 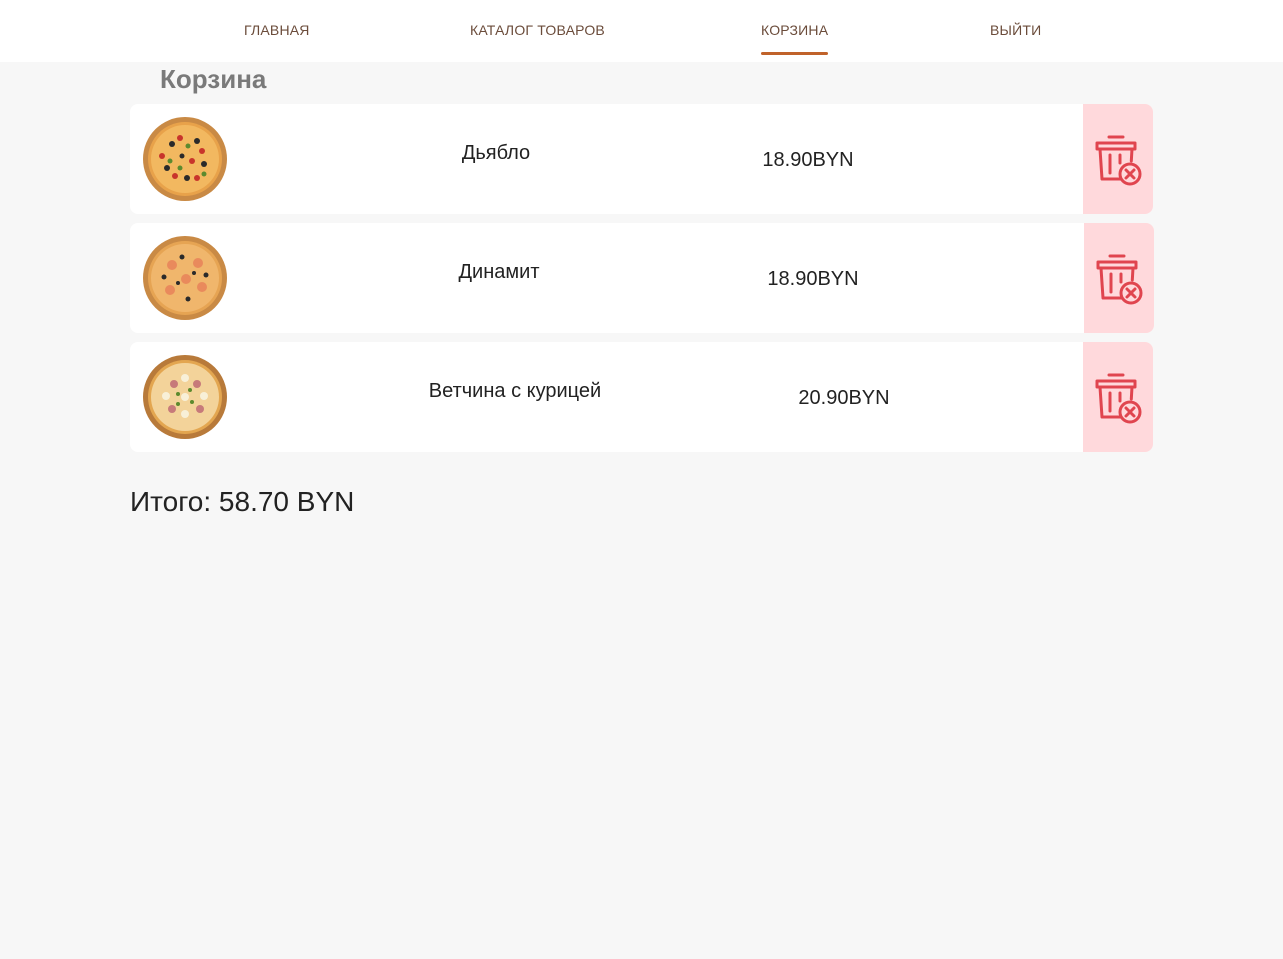 What do you see at coordinates (496, 153) in the screenshot?
I see `item-name: Дьябло` at bounding box center [496, 153].